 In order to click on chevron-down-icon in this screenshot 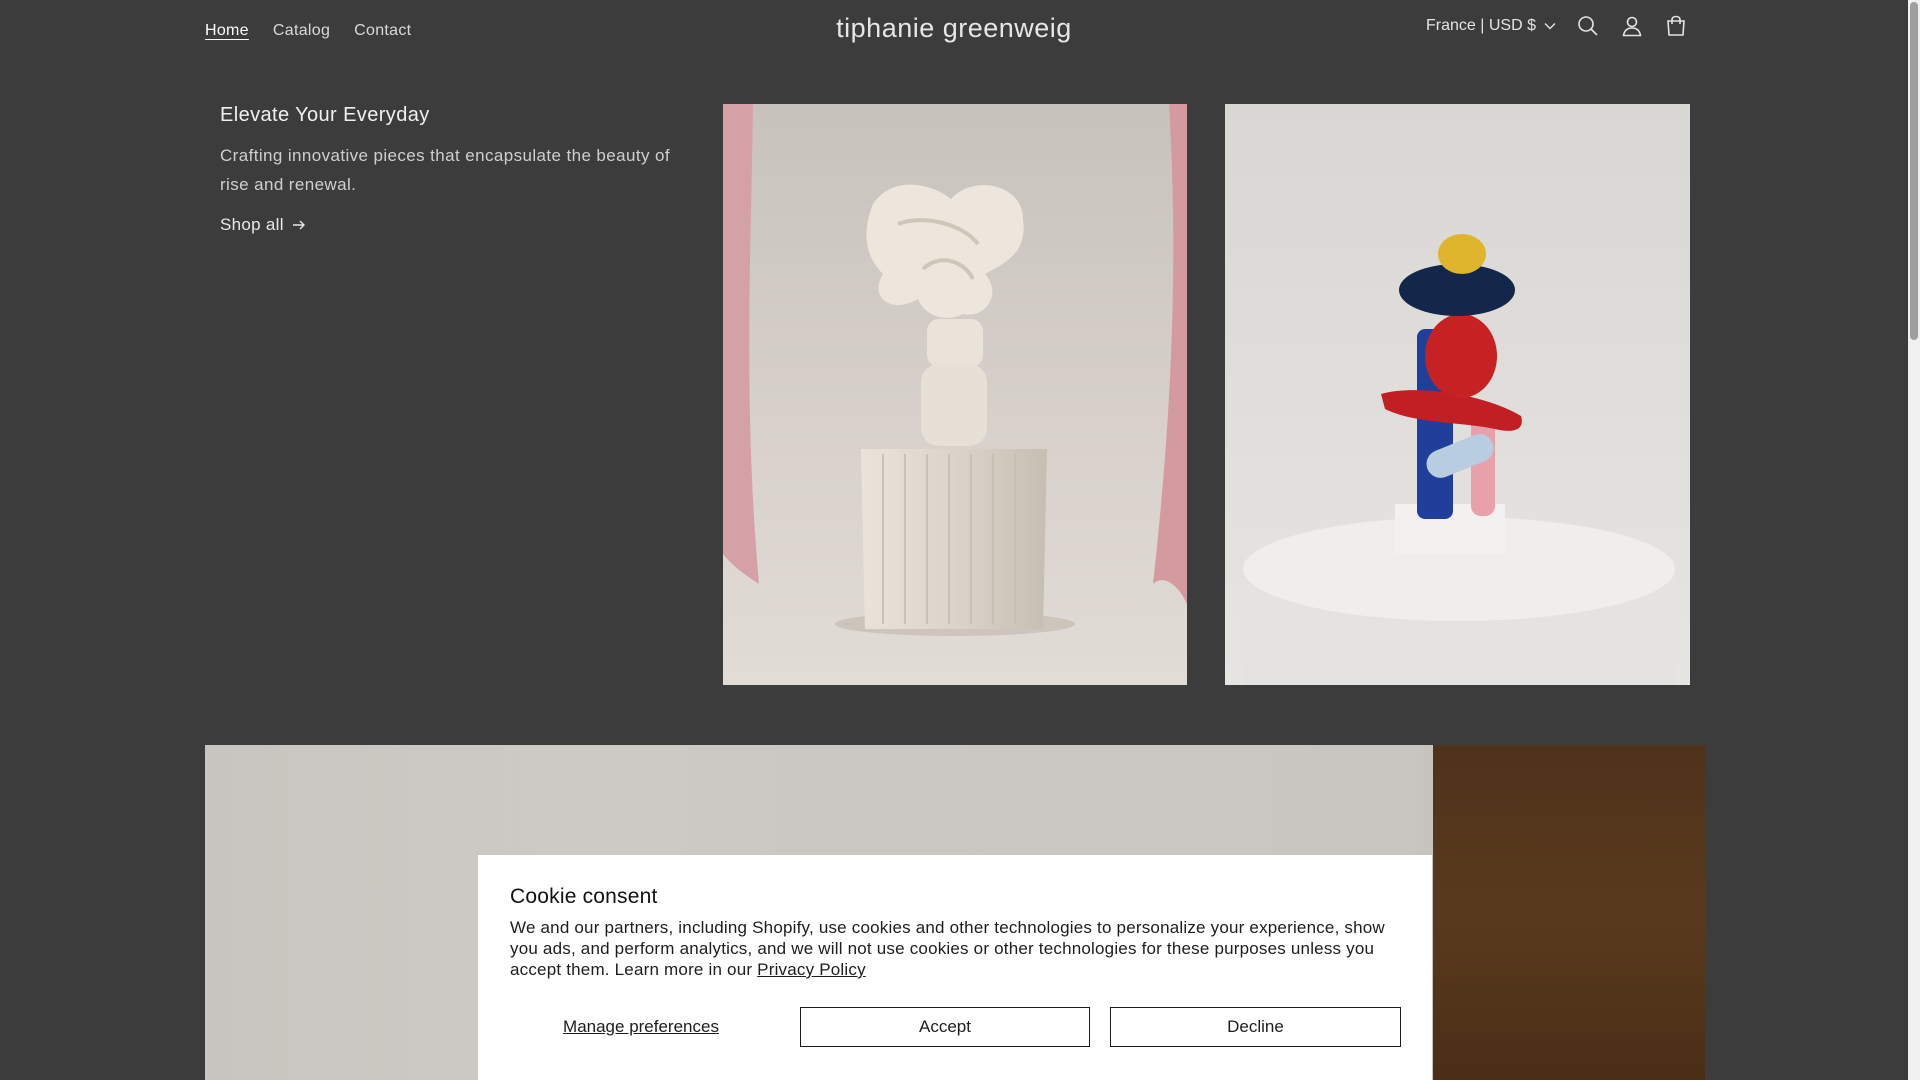, I will do `click(1550, 26)`.